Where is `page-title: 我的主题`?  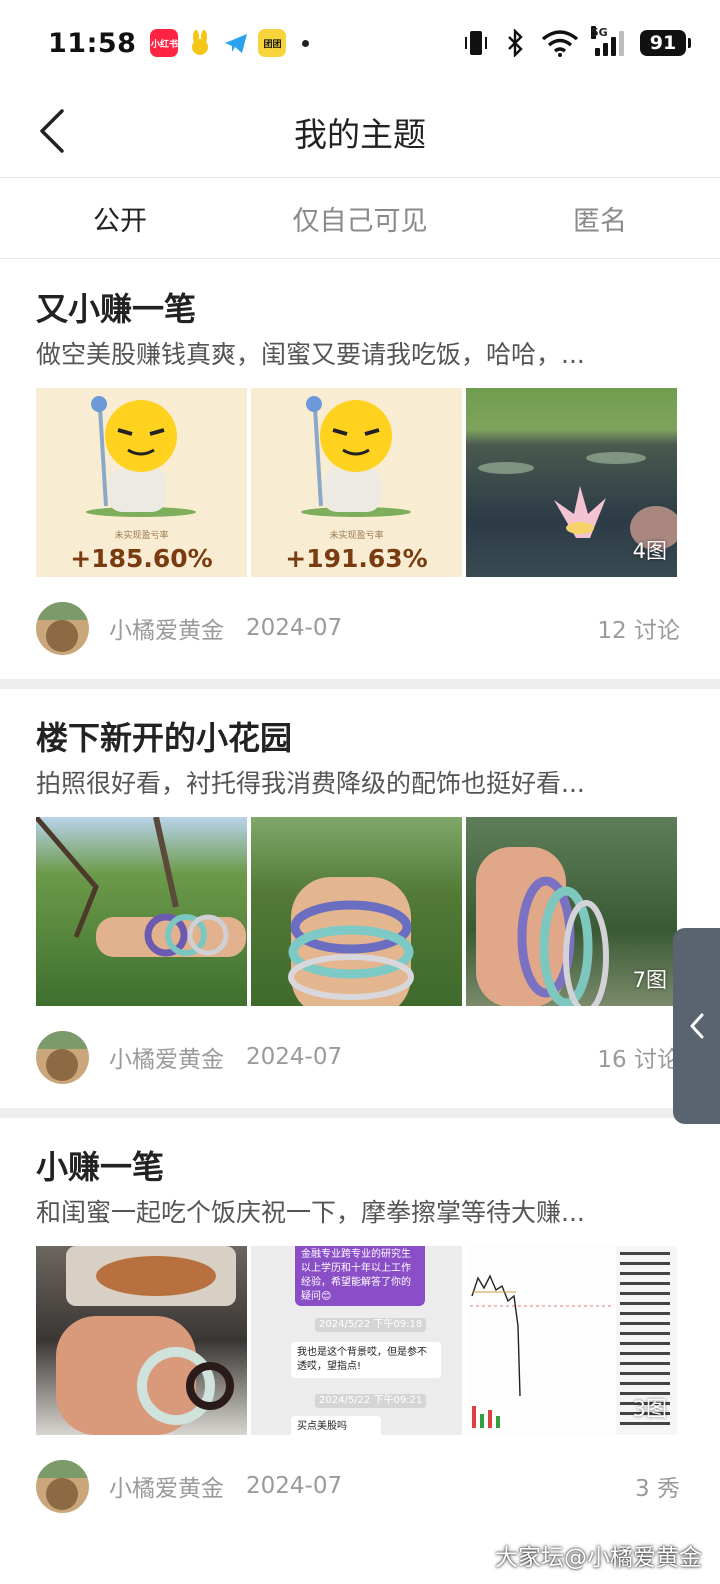 page-title: 我的主题 is located at coordinates (360, 134).